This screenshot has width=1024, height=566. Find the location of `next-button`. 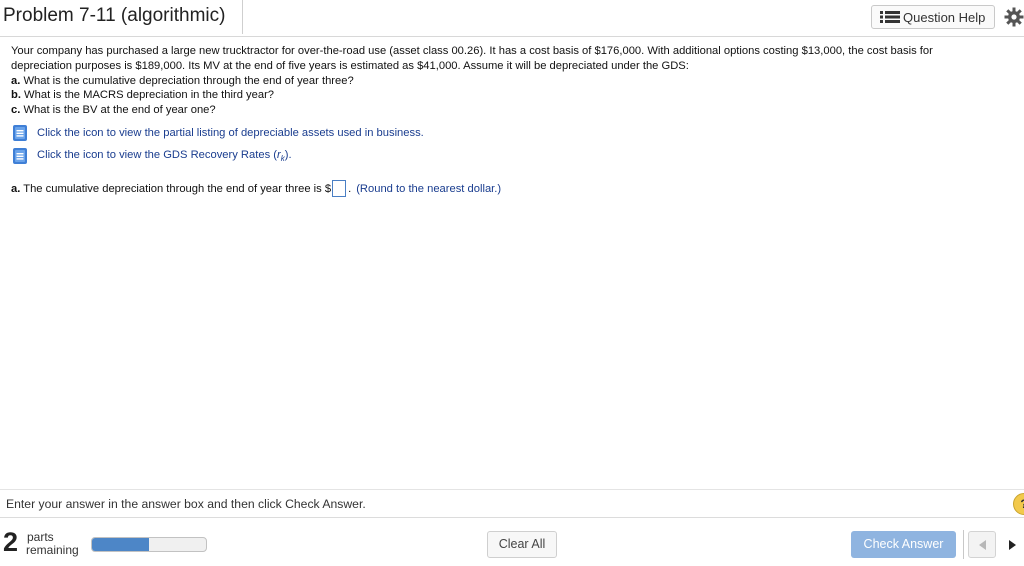

next-button is located at coordinates (1011, 544).